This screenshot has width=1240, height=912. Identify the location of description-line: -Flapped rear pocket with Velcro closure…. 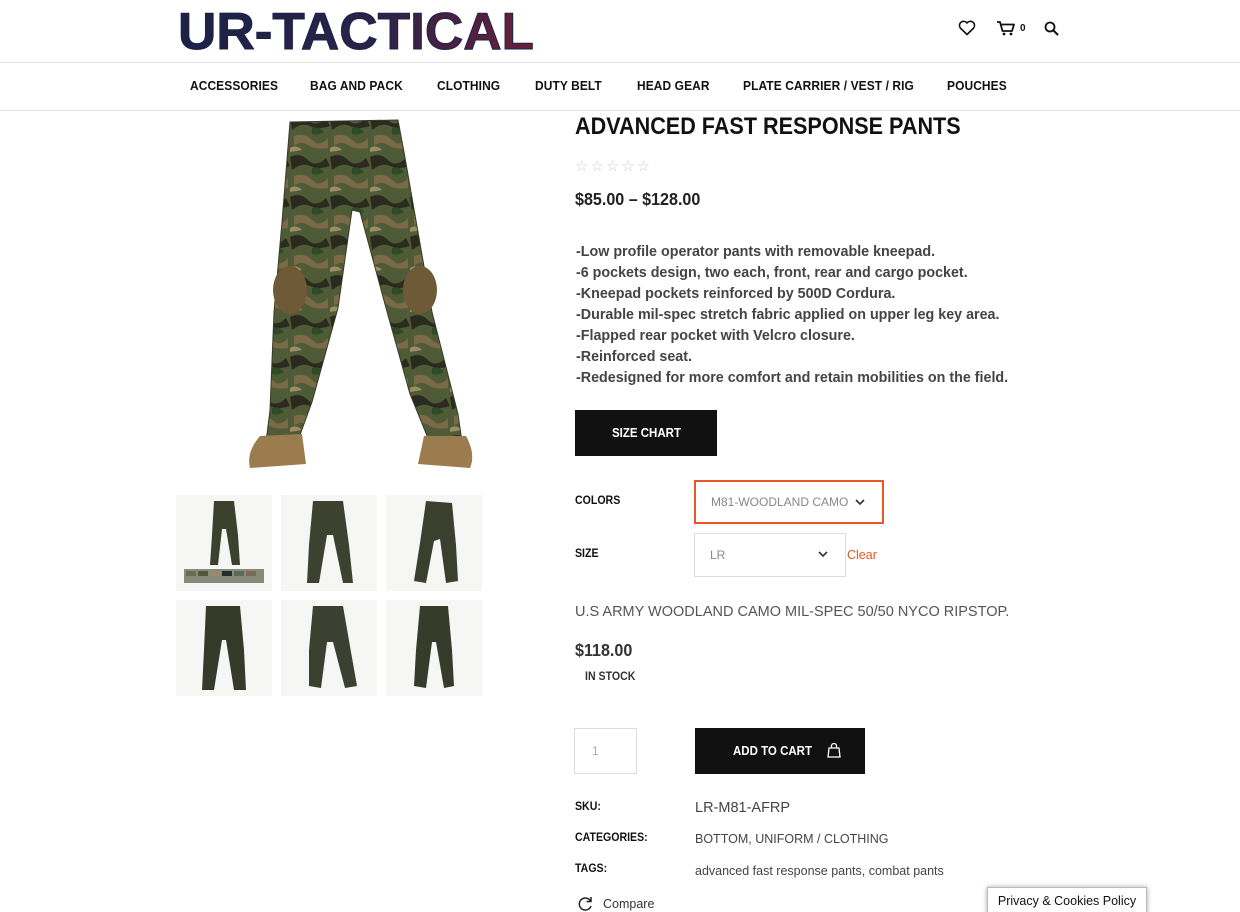
(715, 336).